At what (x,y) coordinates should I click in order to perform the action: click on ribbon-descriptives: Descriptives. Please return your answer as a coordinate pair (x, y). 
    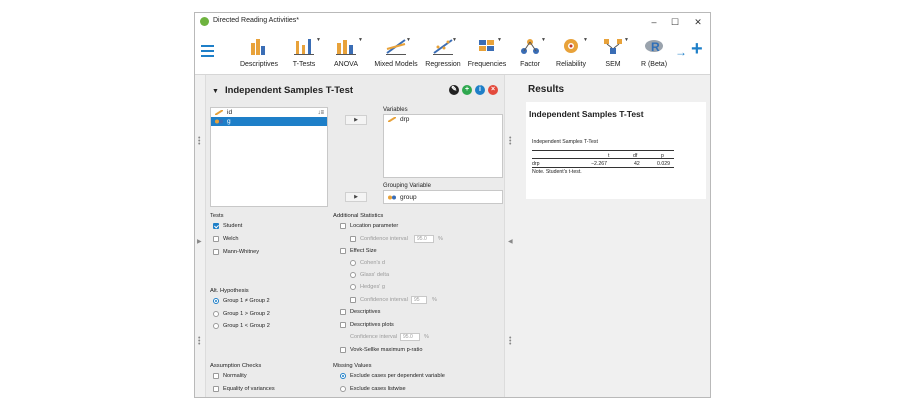
    Looking at the image, I should click on (259, 54).